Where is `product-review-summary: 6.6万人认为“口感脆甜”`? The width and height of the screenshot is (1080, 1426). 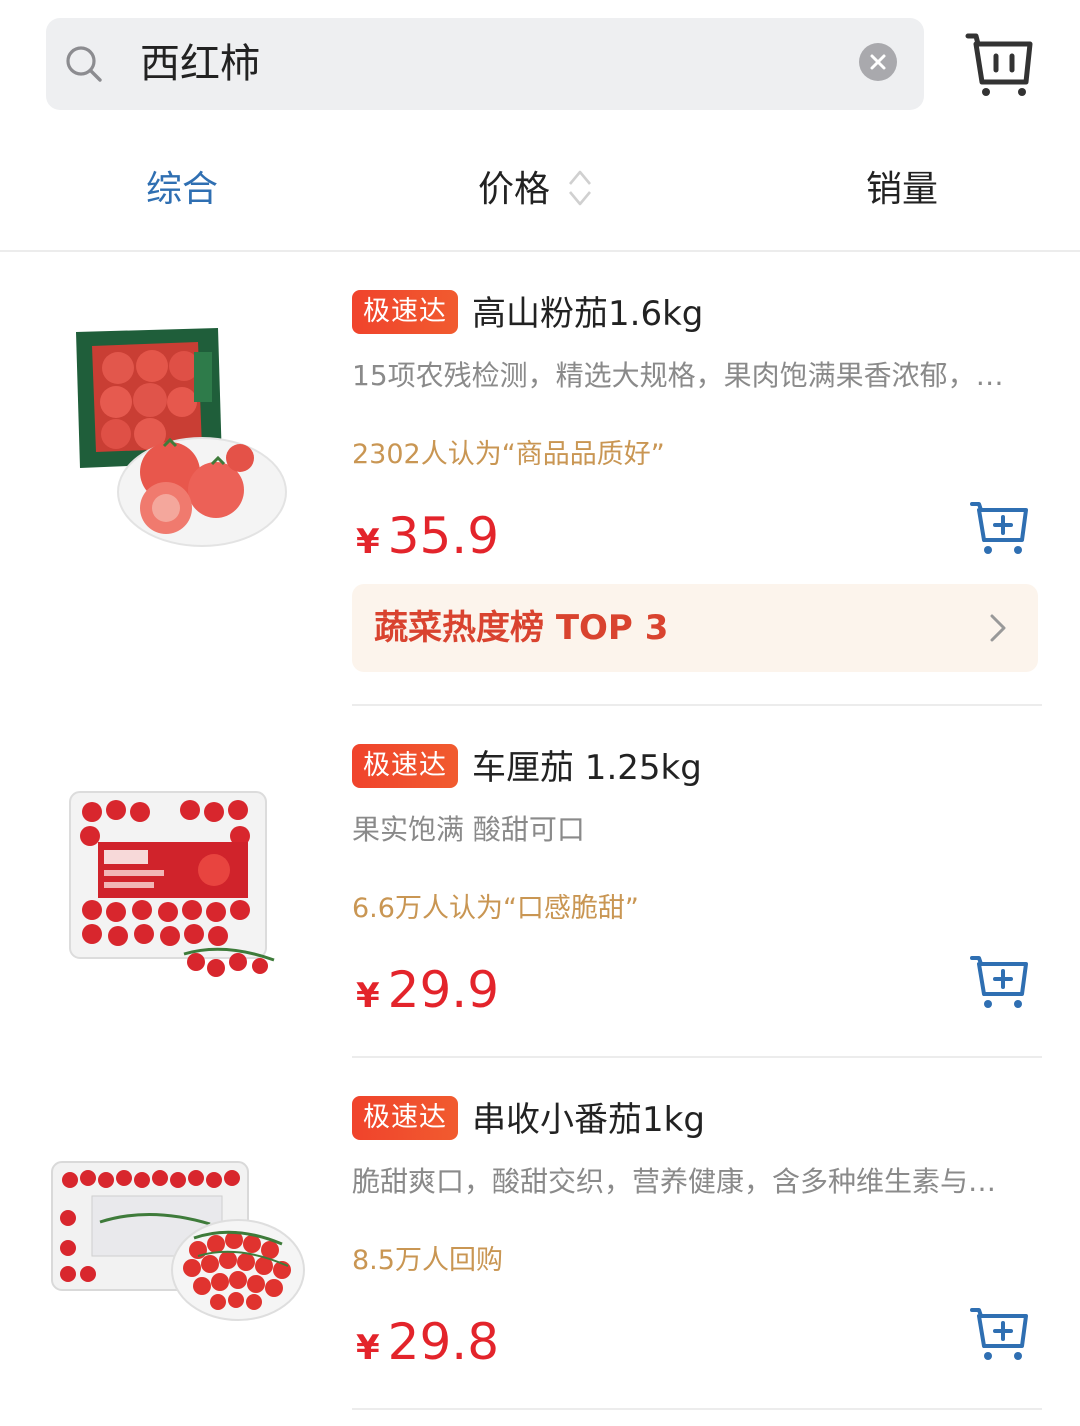
product-review-summary: 6.6万人认为“口感脆甜” is located at coordinates (495, 908).